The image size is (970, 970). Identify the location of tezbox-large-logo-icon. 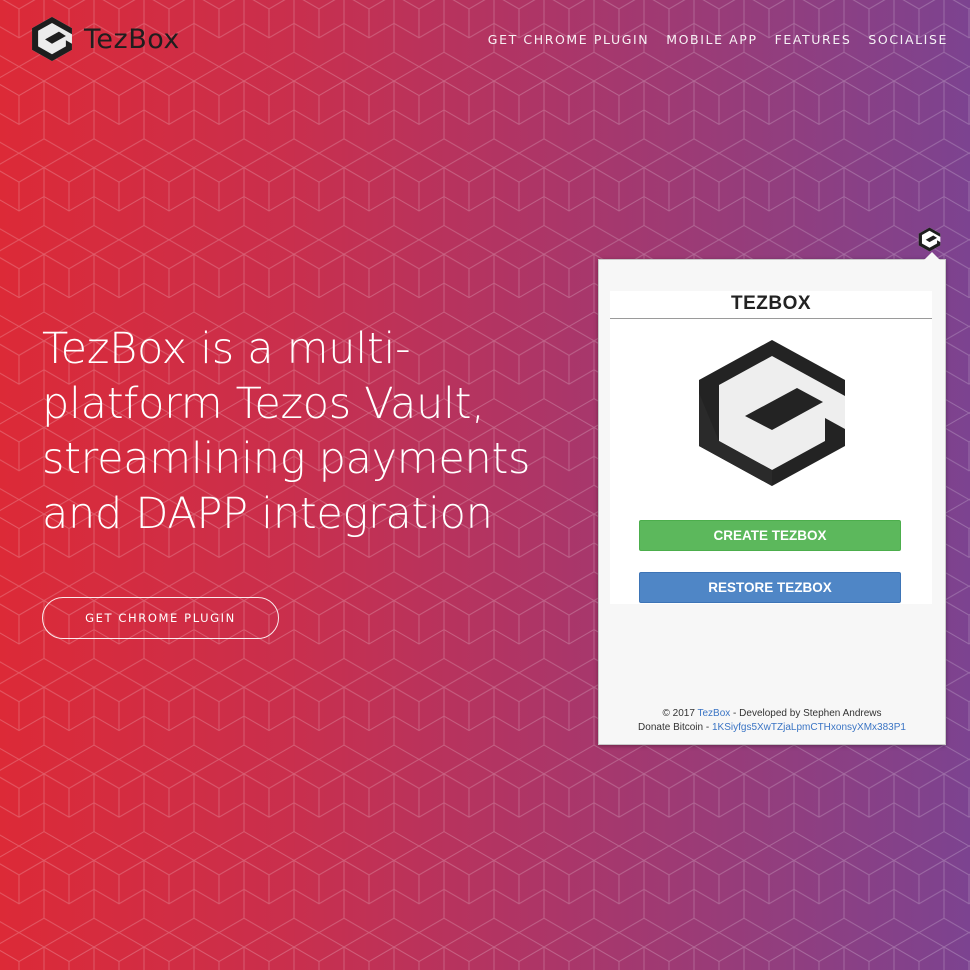
(772, 413).